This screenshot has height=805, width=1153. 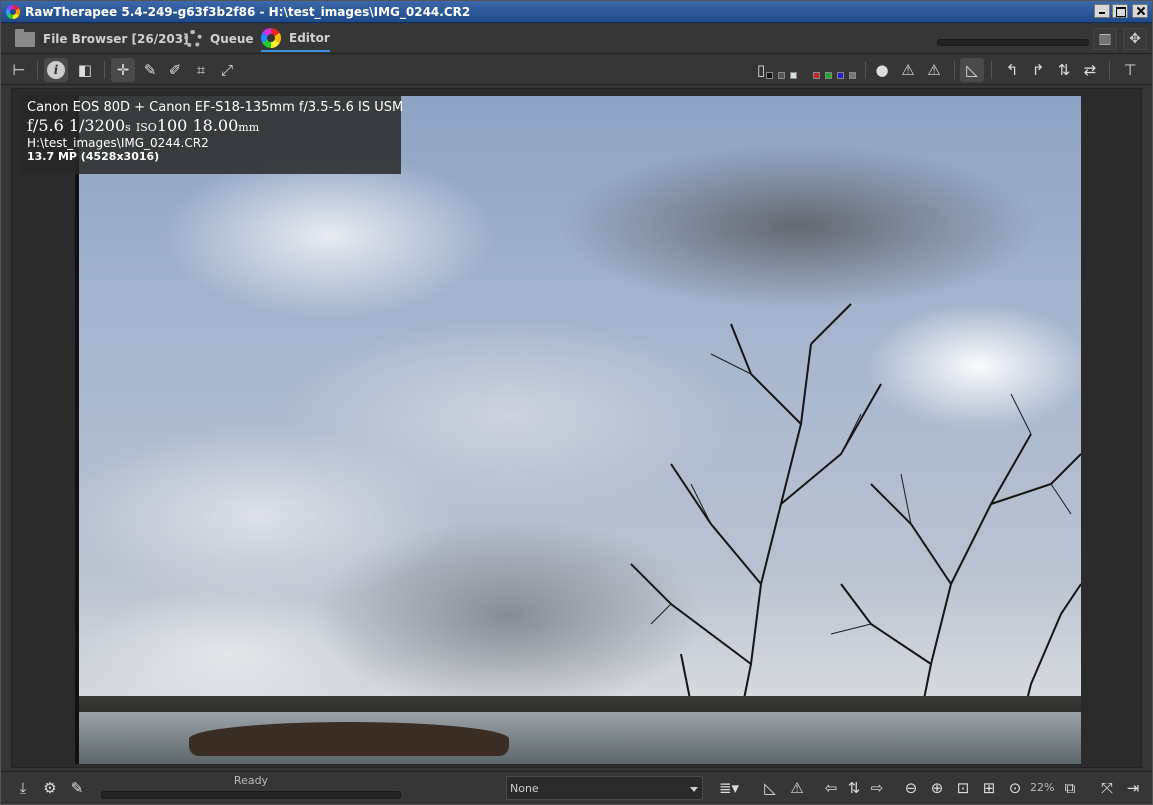 I want to click on zoom-100-button: ⊙, so click(x=1015, y=788).